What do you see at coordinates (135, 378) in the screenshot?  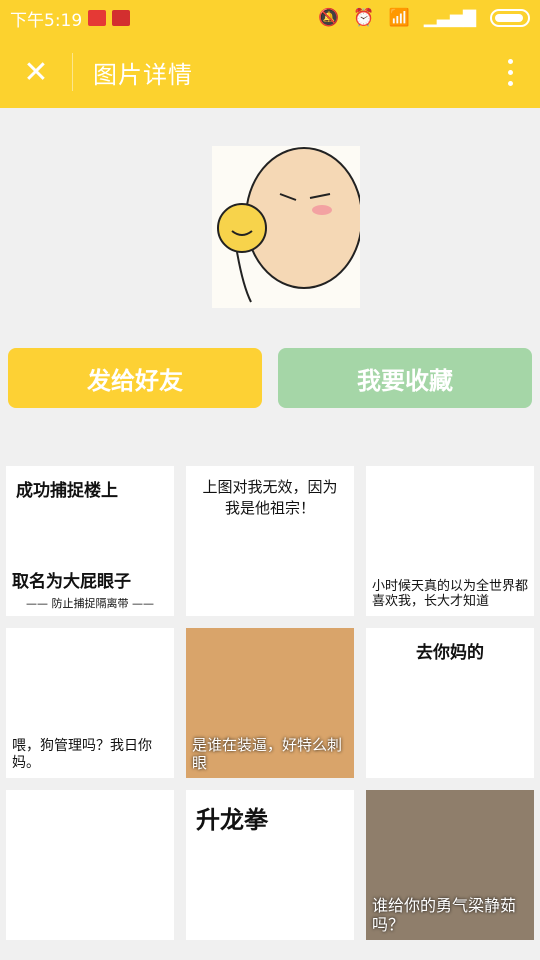 I see `send-to-friend-button: 发给好友` at bounding box center [135, 378].